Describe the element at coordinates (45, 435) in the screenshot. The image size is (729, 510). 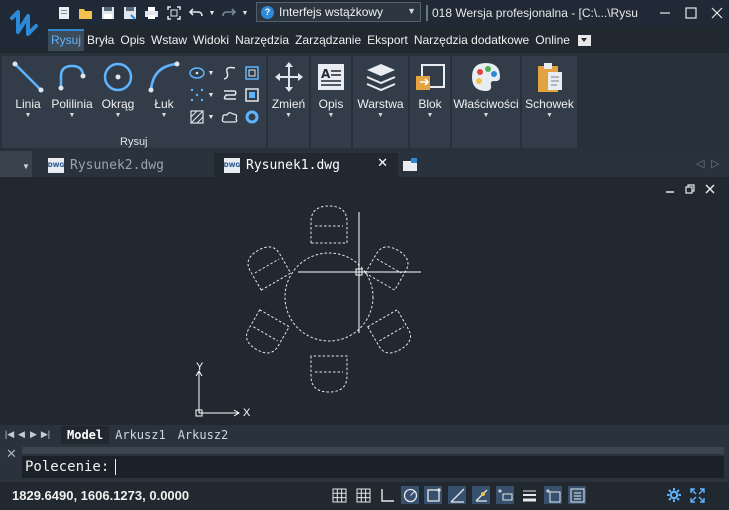
I see `last-layout-icon: ▶|` at that location.